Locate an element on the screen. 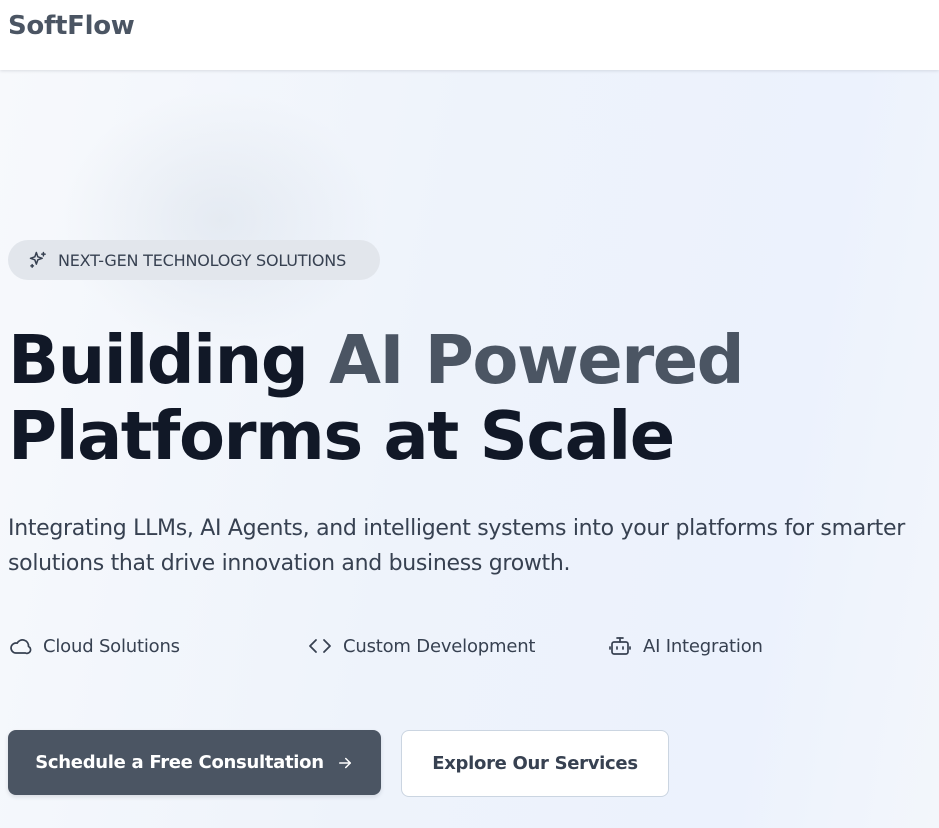  headline-highlight: AI Powered is located at coordinates (537, 360).